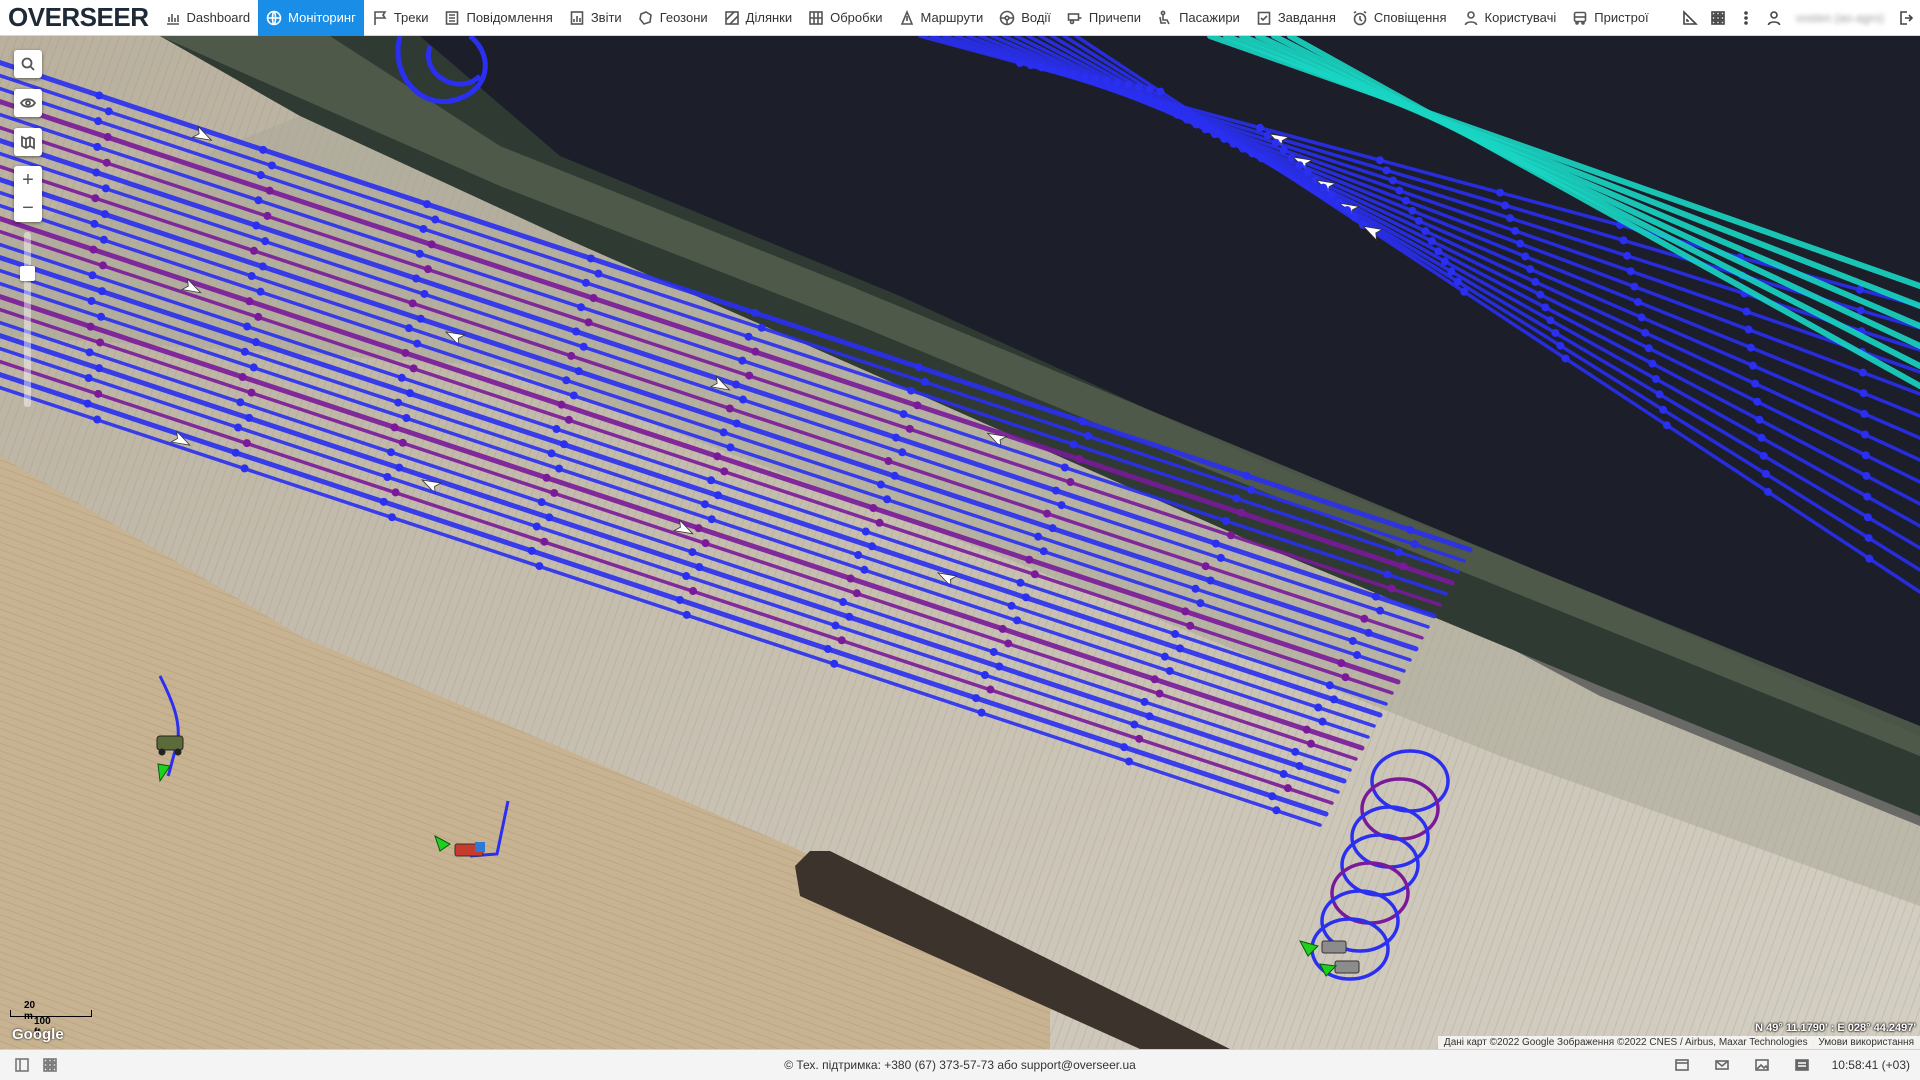 Image resolution: width=1920 pixels, height=1080 pixels. What do you see at coordinates (1802, 1063) in the screenshot?
I see `log-button` at bounding box center [1802, 1063].